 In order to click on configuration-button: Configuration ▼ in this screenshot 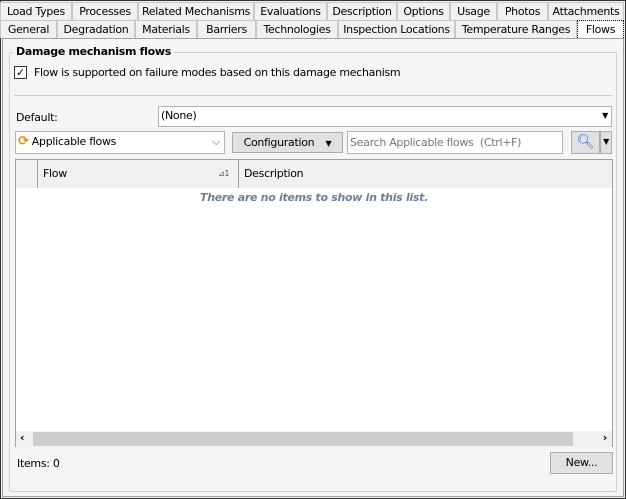, I will do `click(287, 142)`.